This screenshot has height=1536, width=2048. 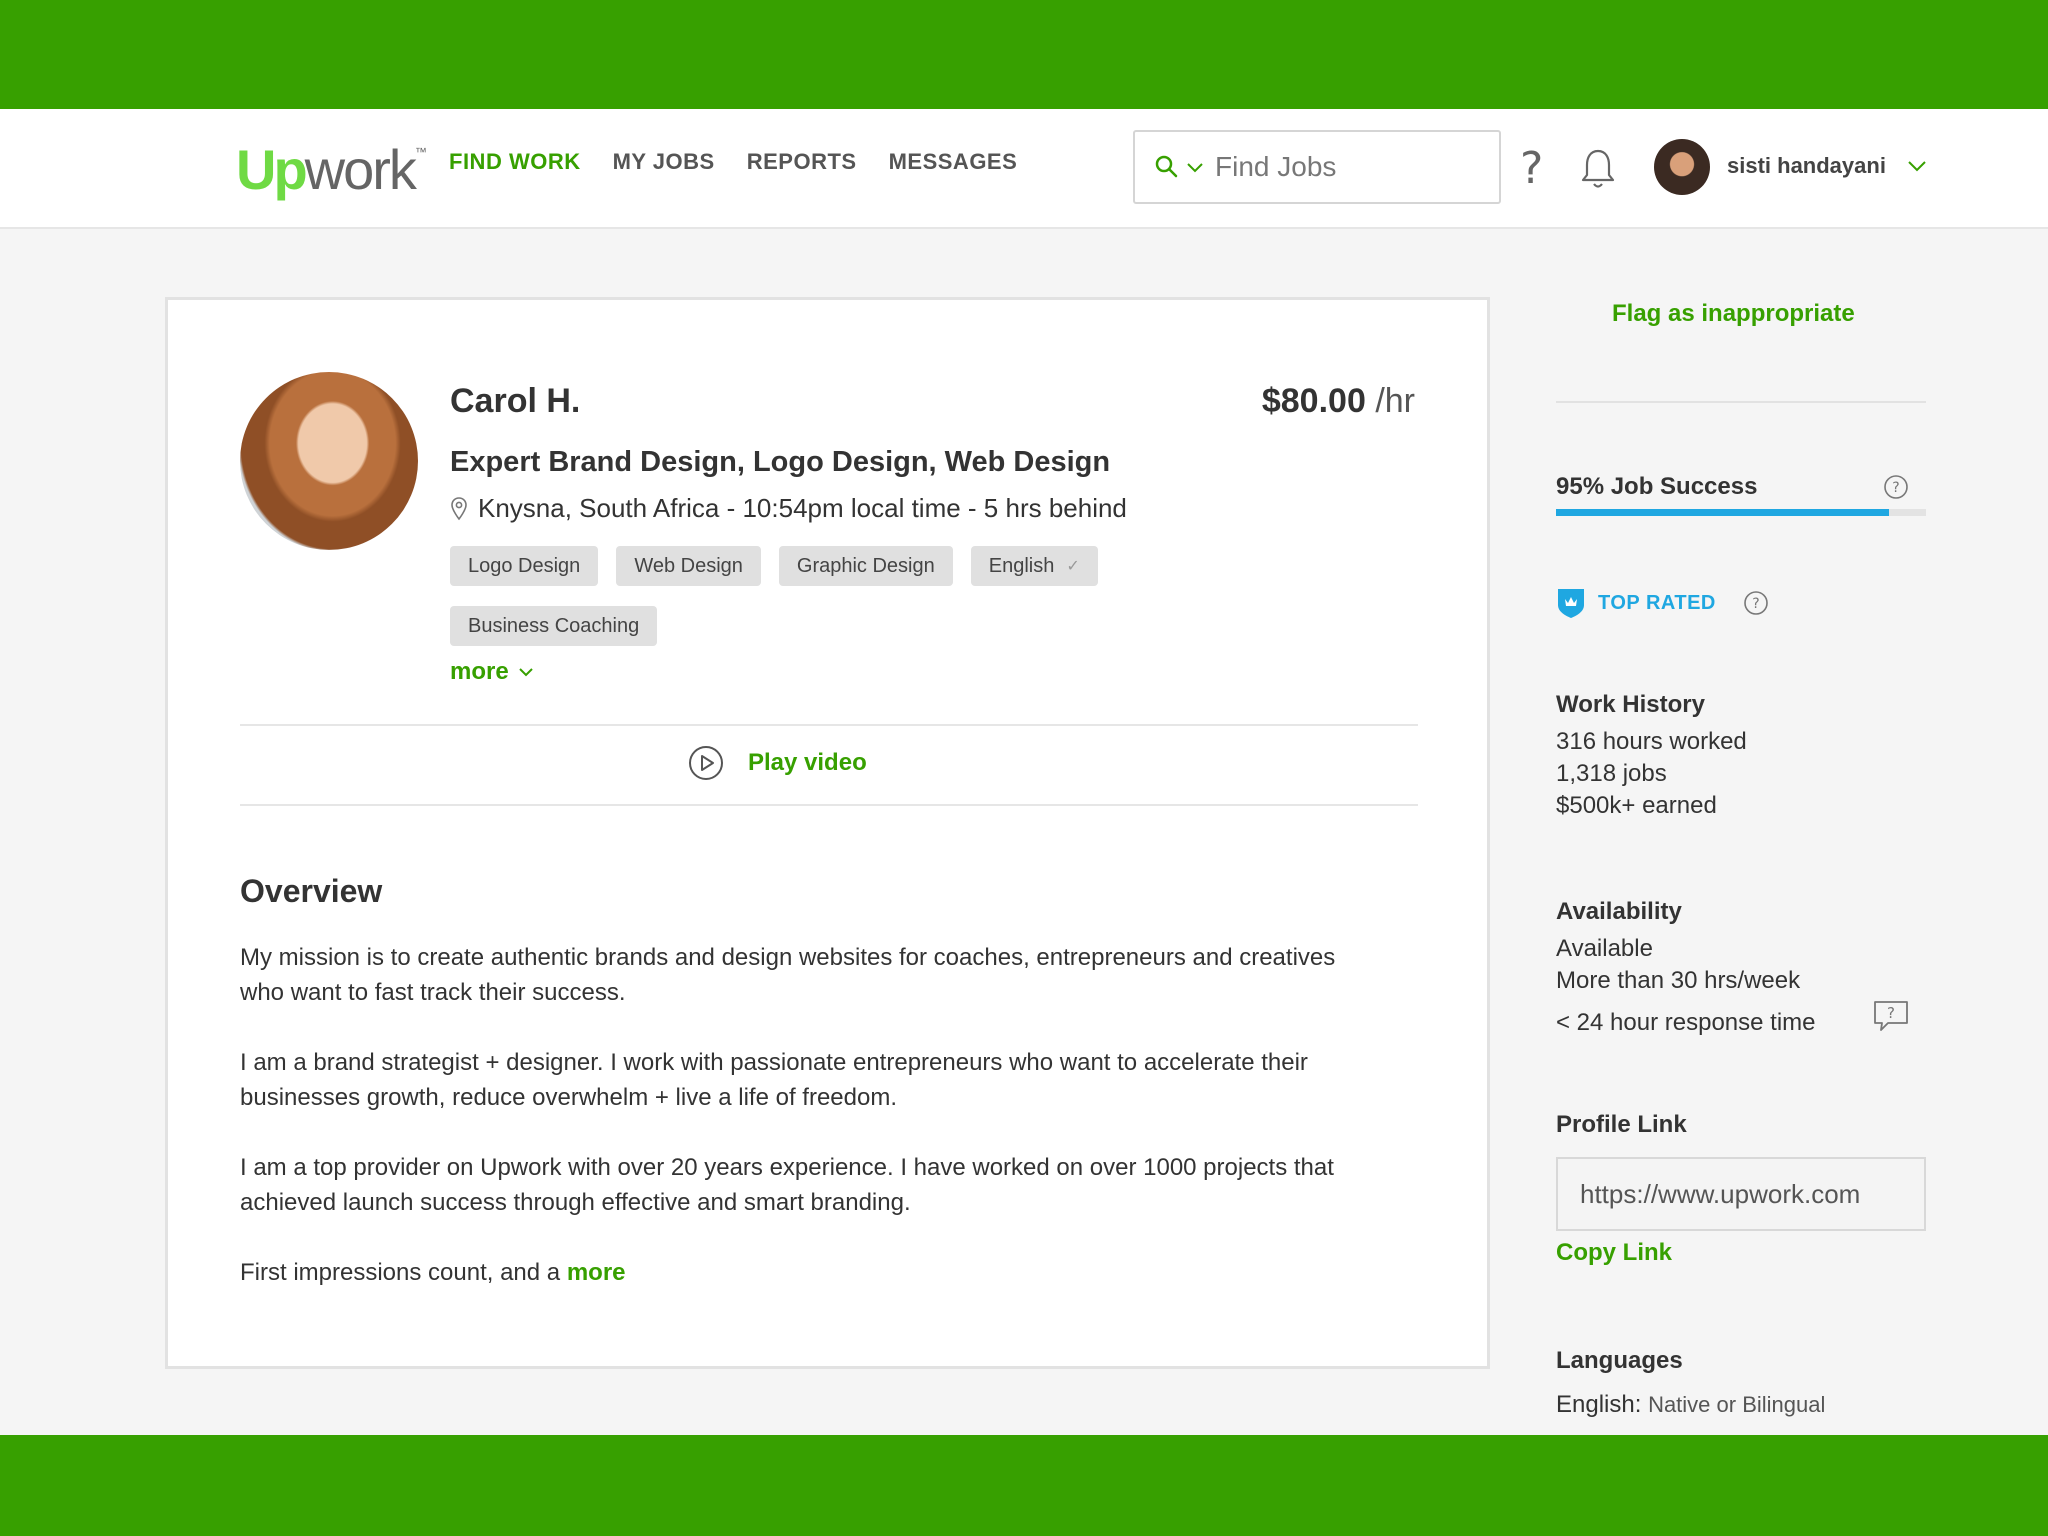 What do you see at coordinates (1686, 1022) in the screenshot?
I see `response-time: < 24 hour response time` at bounding box center [1686, 1022].